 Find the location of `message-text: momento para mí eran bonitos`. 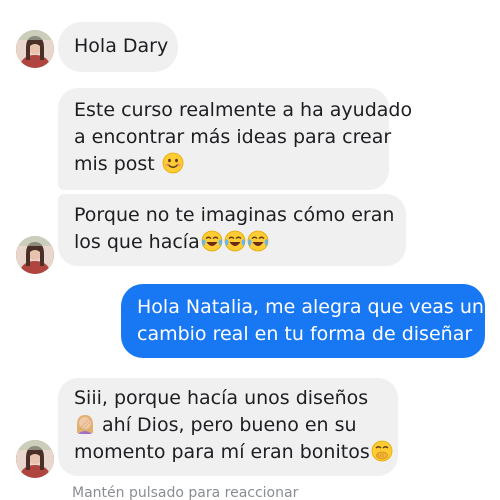

message-text: momento para mí eran bonitos is located at coordinates (222, 452).